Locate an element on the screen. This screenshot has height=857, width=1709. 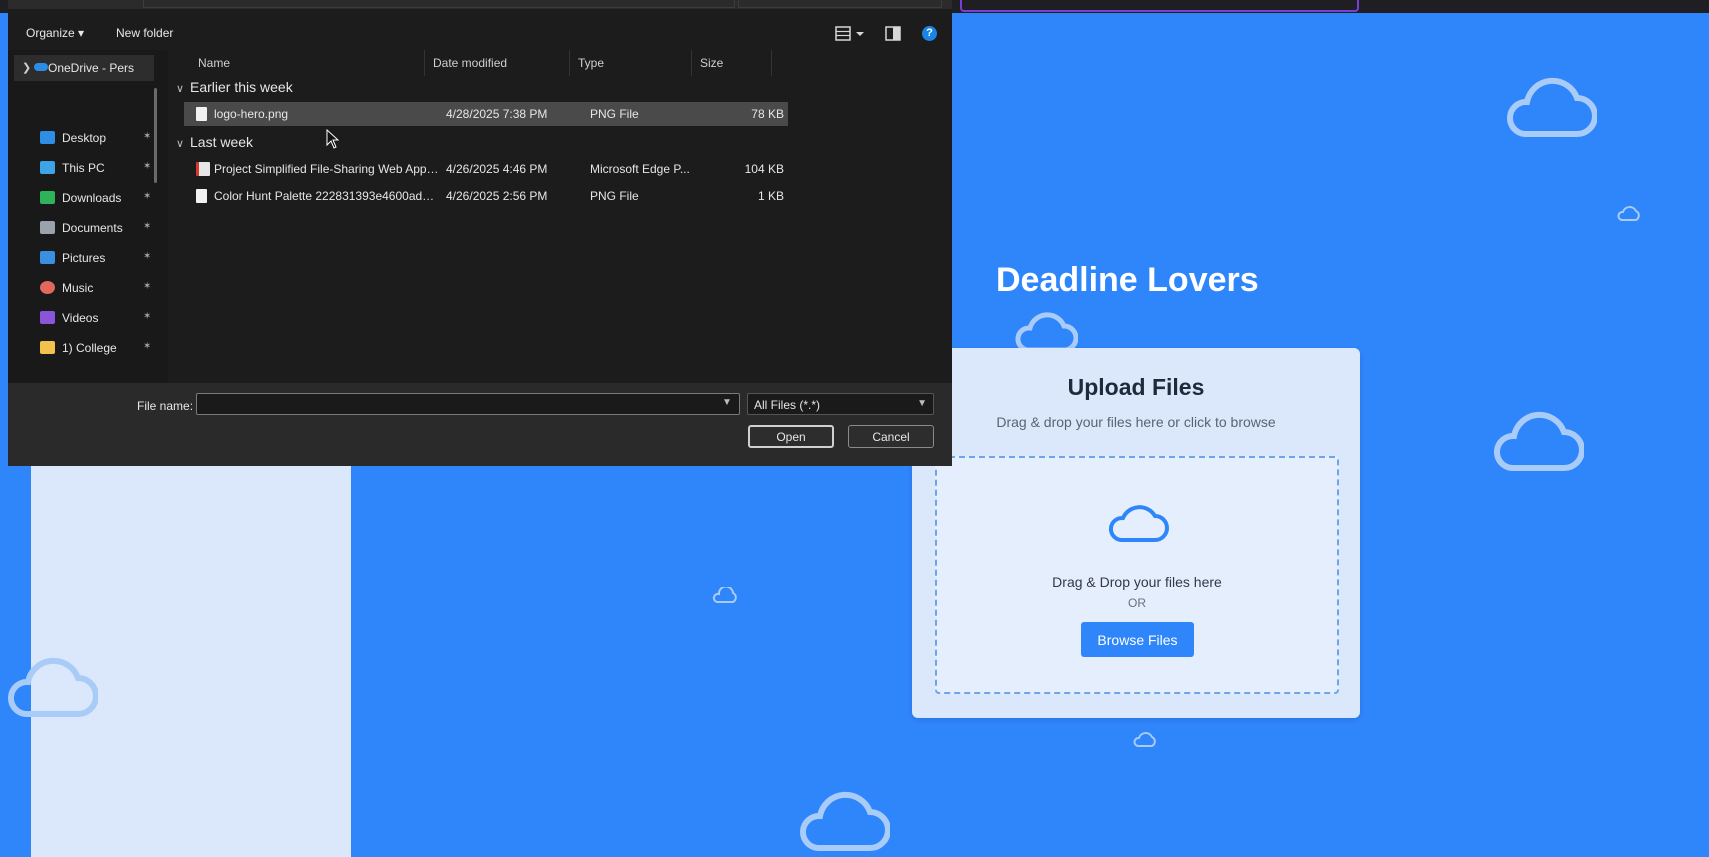
file-date: 4/28/2025 7:38 PM is located at coordinates (497, 114).